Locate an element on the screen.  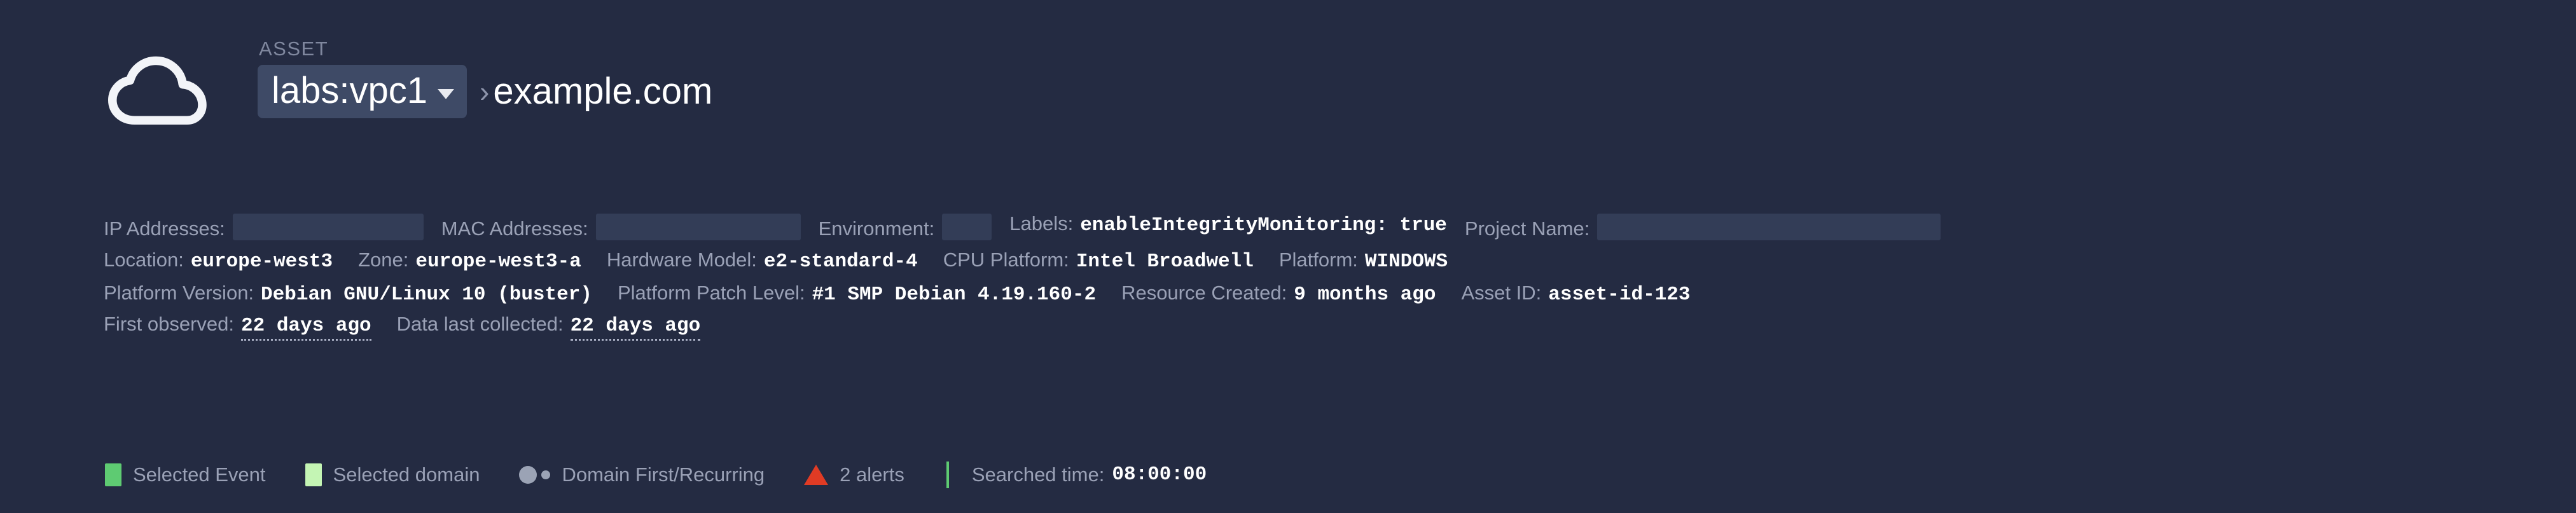
legend-label: 2 alerts is located at coordinates (872, 475).